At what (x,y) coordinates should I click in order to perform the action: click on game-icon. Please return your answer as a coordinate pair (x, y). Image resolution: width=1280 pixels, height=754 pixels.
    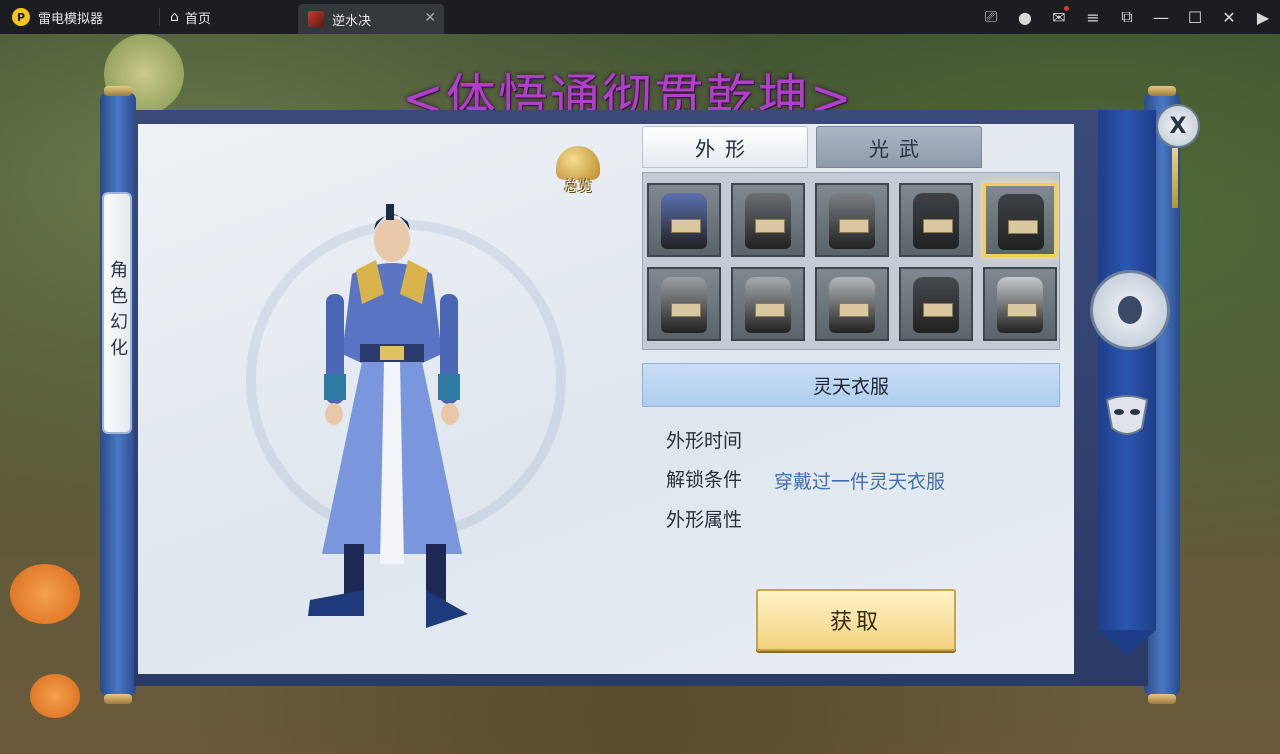
    Looking at the image, I should click on (316, 19).